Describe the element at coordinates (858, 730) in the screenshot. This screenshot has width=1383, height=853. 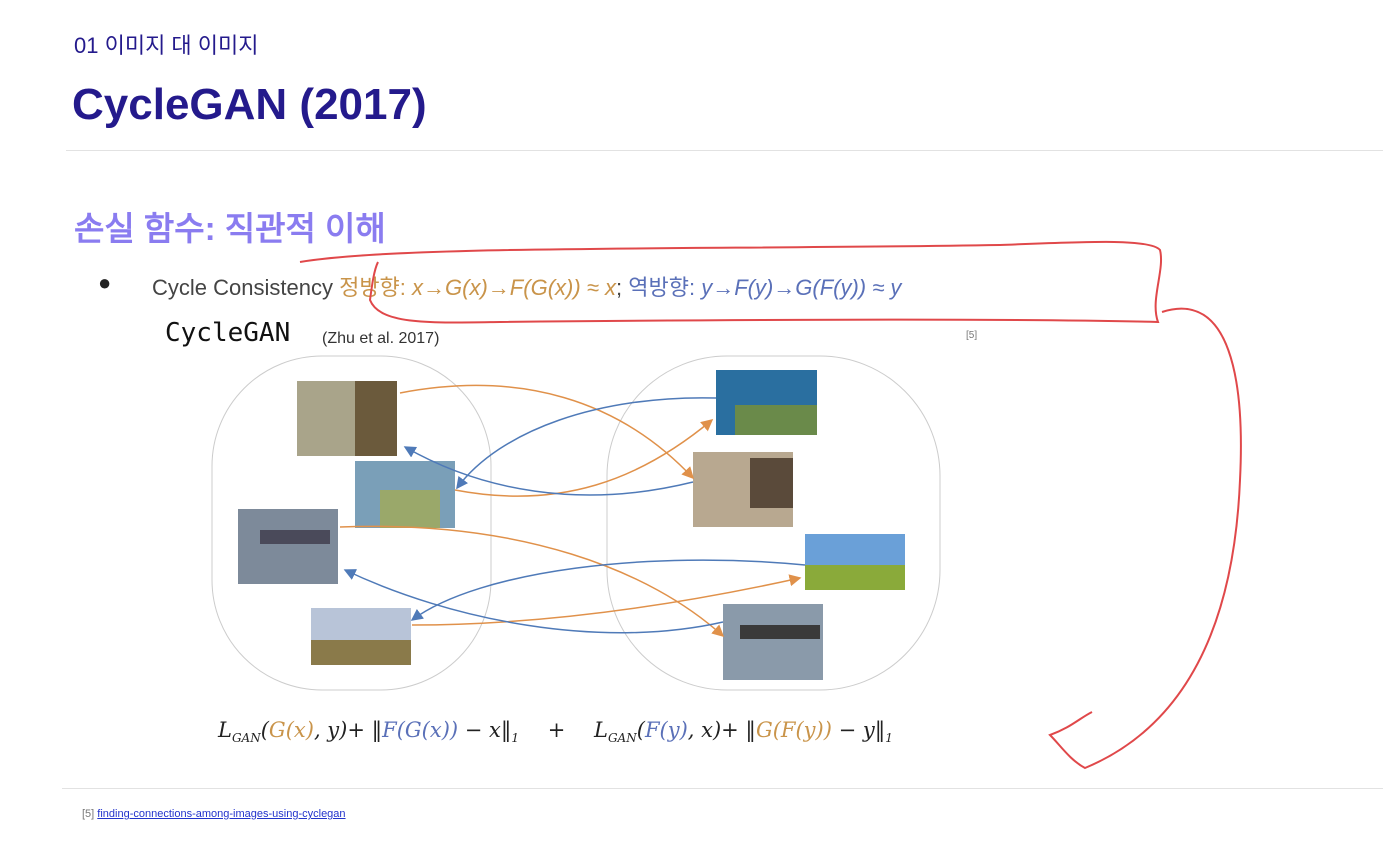
I see `f-p6: − y‖` at that location.